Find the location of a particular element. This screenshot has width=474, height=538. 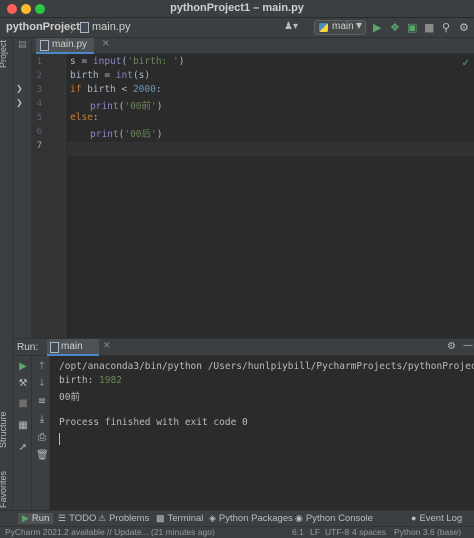

line-number: 4 is located at coordinates (39, 104).